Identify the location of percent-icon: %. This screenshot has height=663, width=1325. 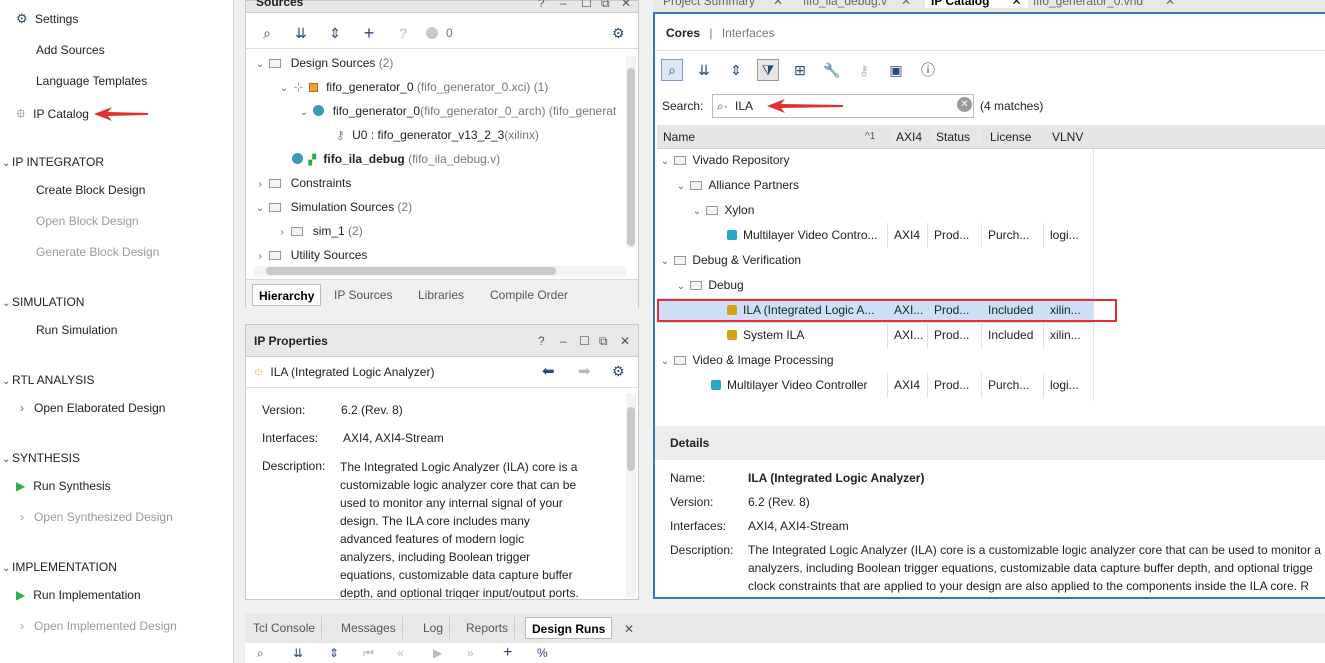
(542, 653).